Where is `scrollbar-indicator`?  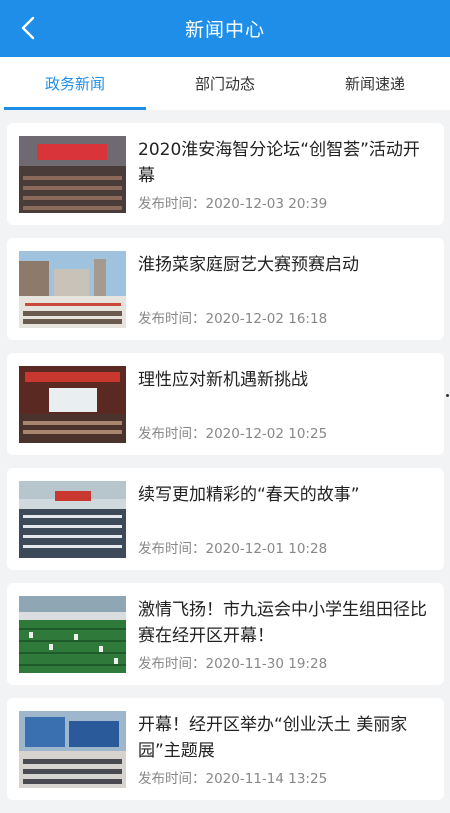 scrollbar-indicator is located at coordinates (447, 395).